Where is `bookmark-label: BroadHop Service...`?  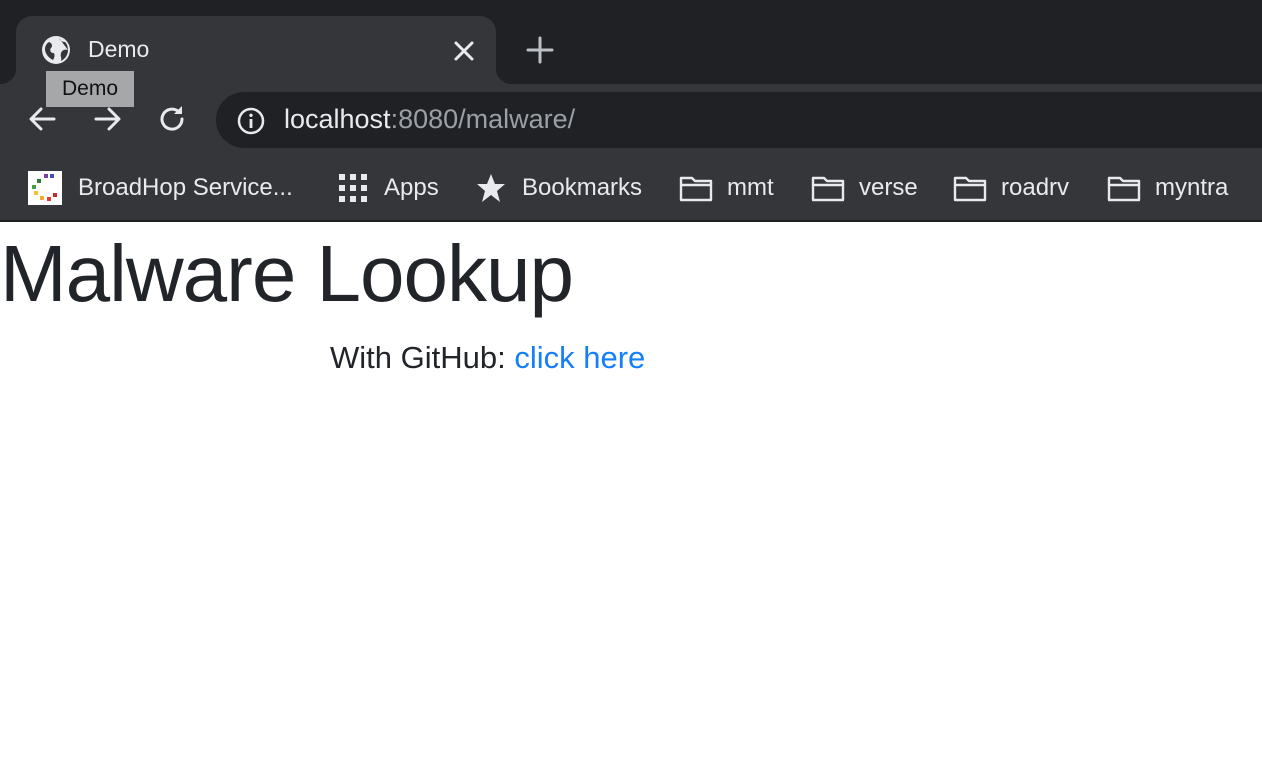
bookmark-label: BroadHop Service... is located at coordinates (185, 187).